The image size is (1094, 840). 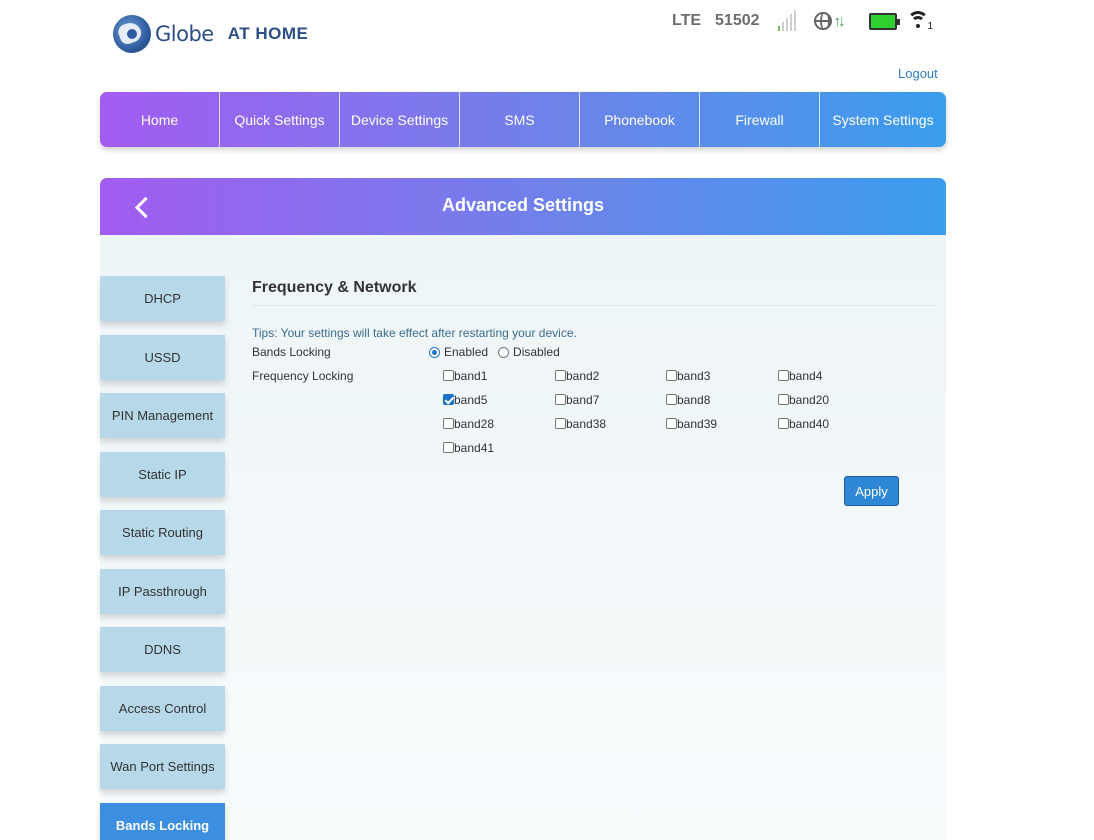 I want to click on sidebar-item-wan-port-settings: Wan Port Settings, so click(x=162, y=766).